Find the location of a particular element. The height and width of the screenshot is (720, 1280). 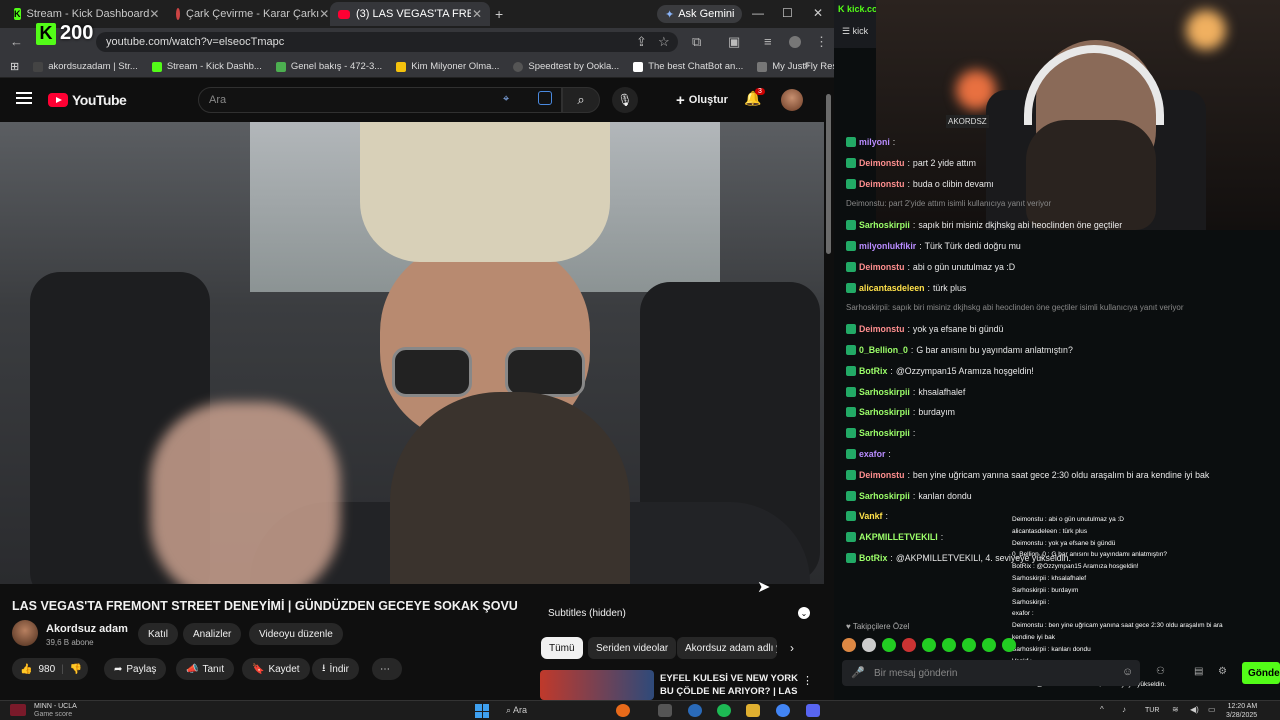

lens-icon is located at coordinates (545, 98).